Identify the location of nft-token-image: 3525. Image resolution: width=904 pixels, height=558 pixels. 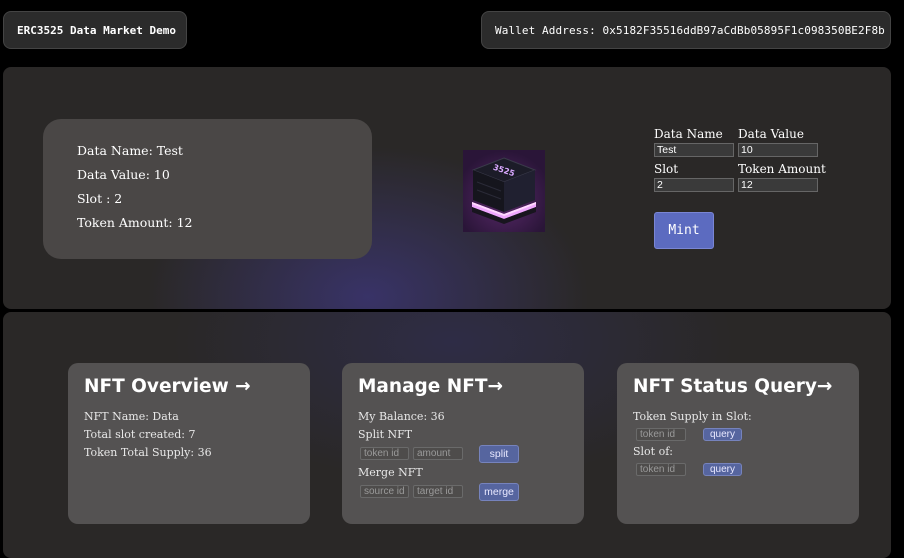
(504, 191).